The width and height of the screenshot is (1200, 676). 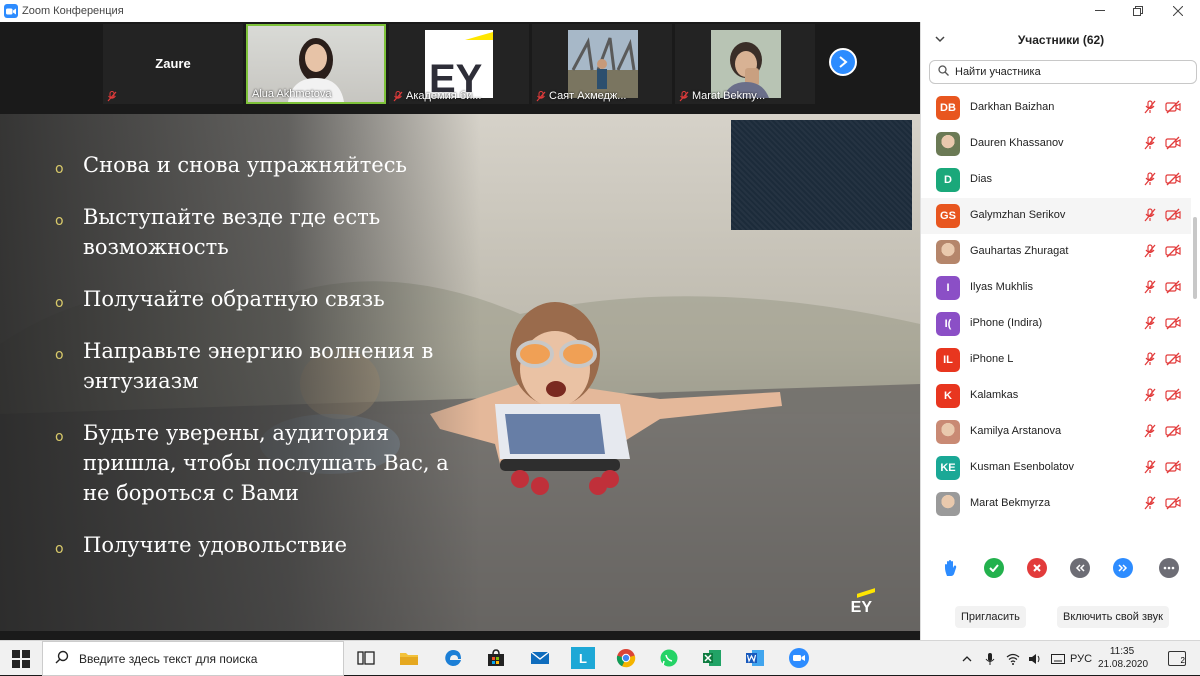 I want to click on tray-show-hidden-icon, so click(x=967, y=658).